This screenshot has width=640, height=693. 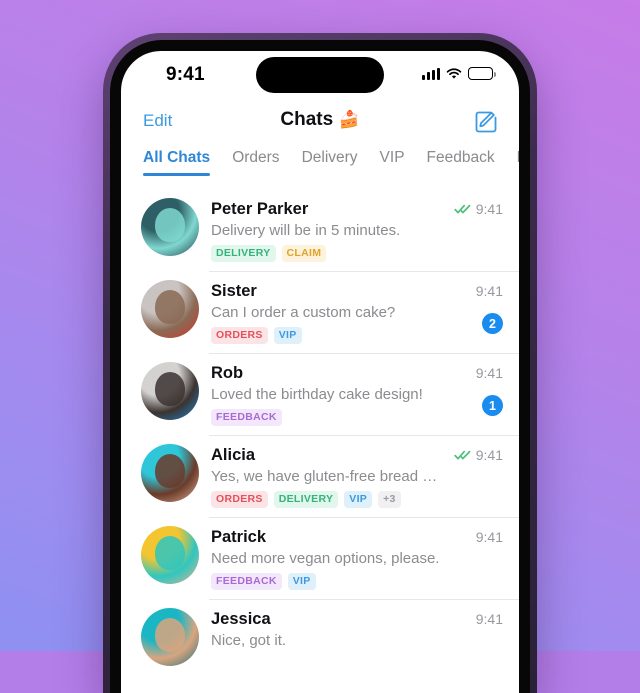 I want to click on compose-button, so click(x=486, y=122).